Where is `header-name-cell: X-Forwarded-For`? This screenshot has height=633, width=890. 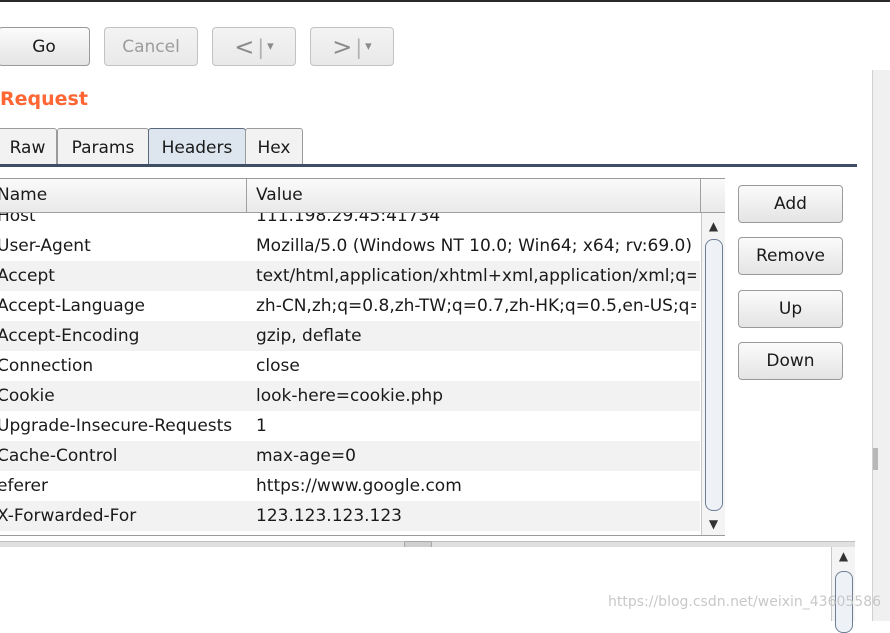
header-name-cell: X-Forwarded-For is located at coordinates (68, 516).